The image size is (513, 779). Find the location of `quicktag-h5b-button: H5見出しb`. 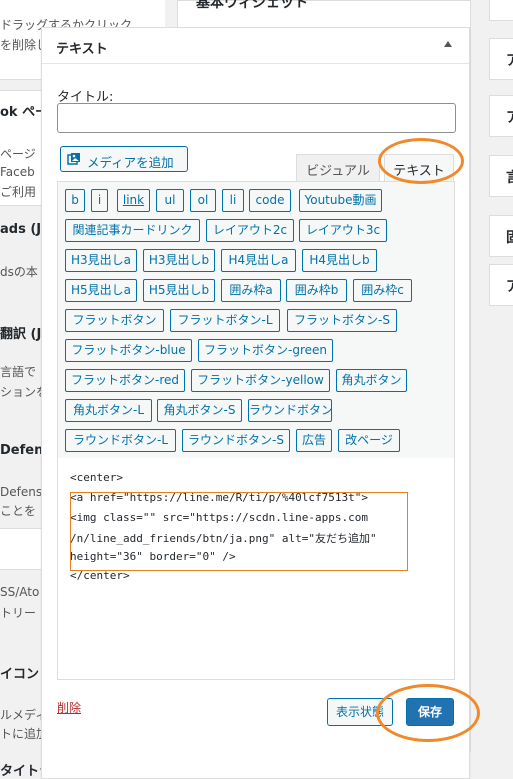

quicktag-h5b-button: H5見出しb is located at coordinates (179, 290).